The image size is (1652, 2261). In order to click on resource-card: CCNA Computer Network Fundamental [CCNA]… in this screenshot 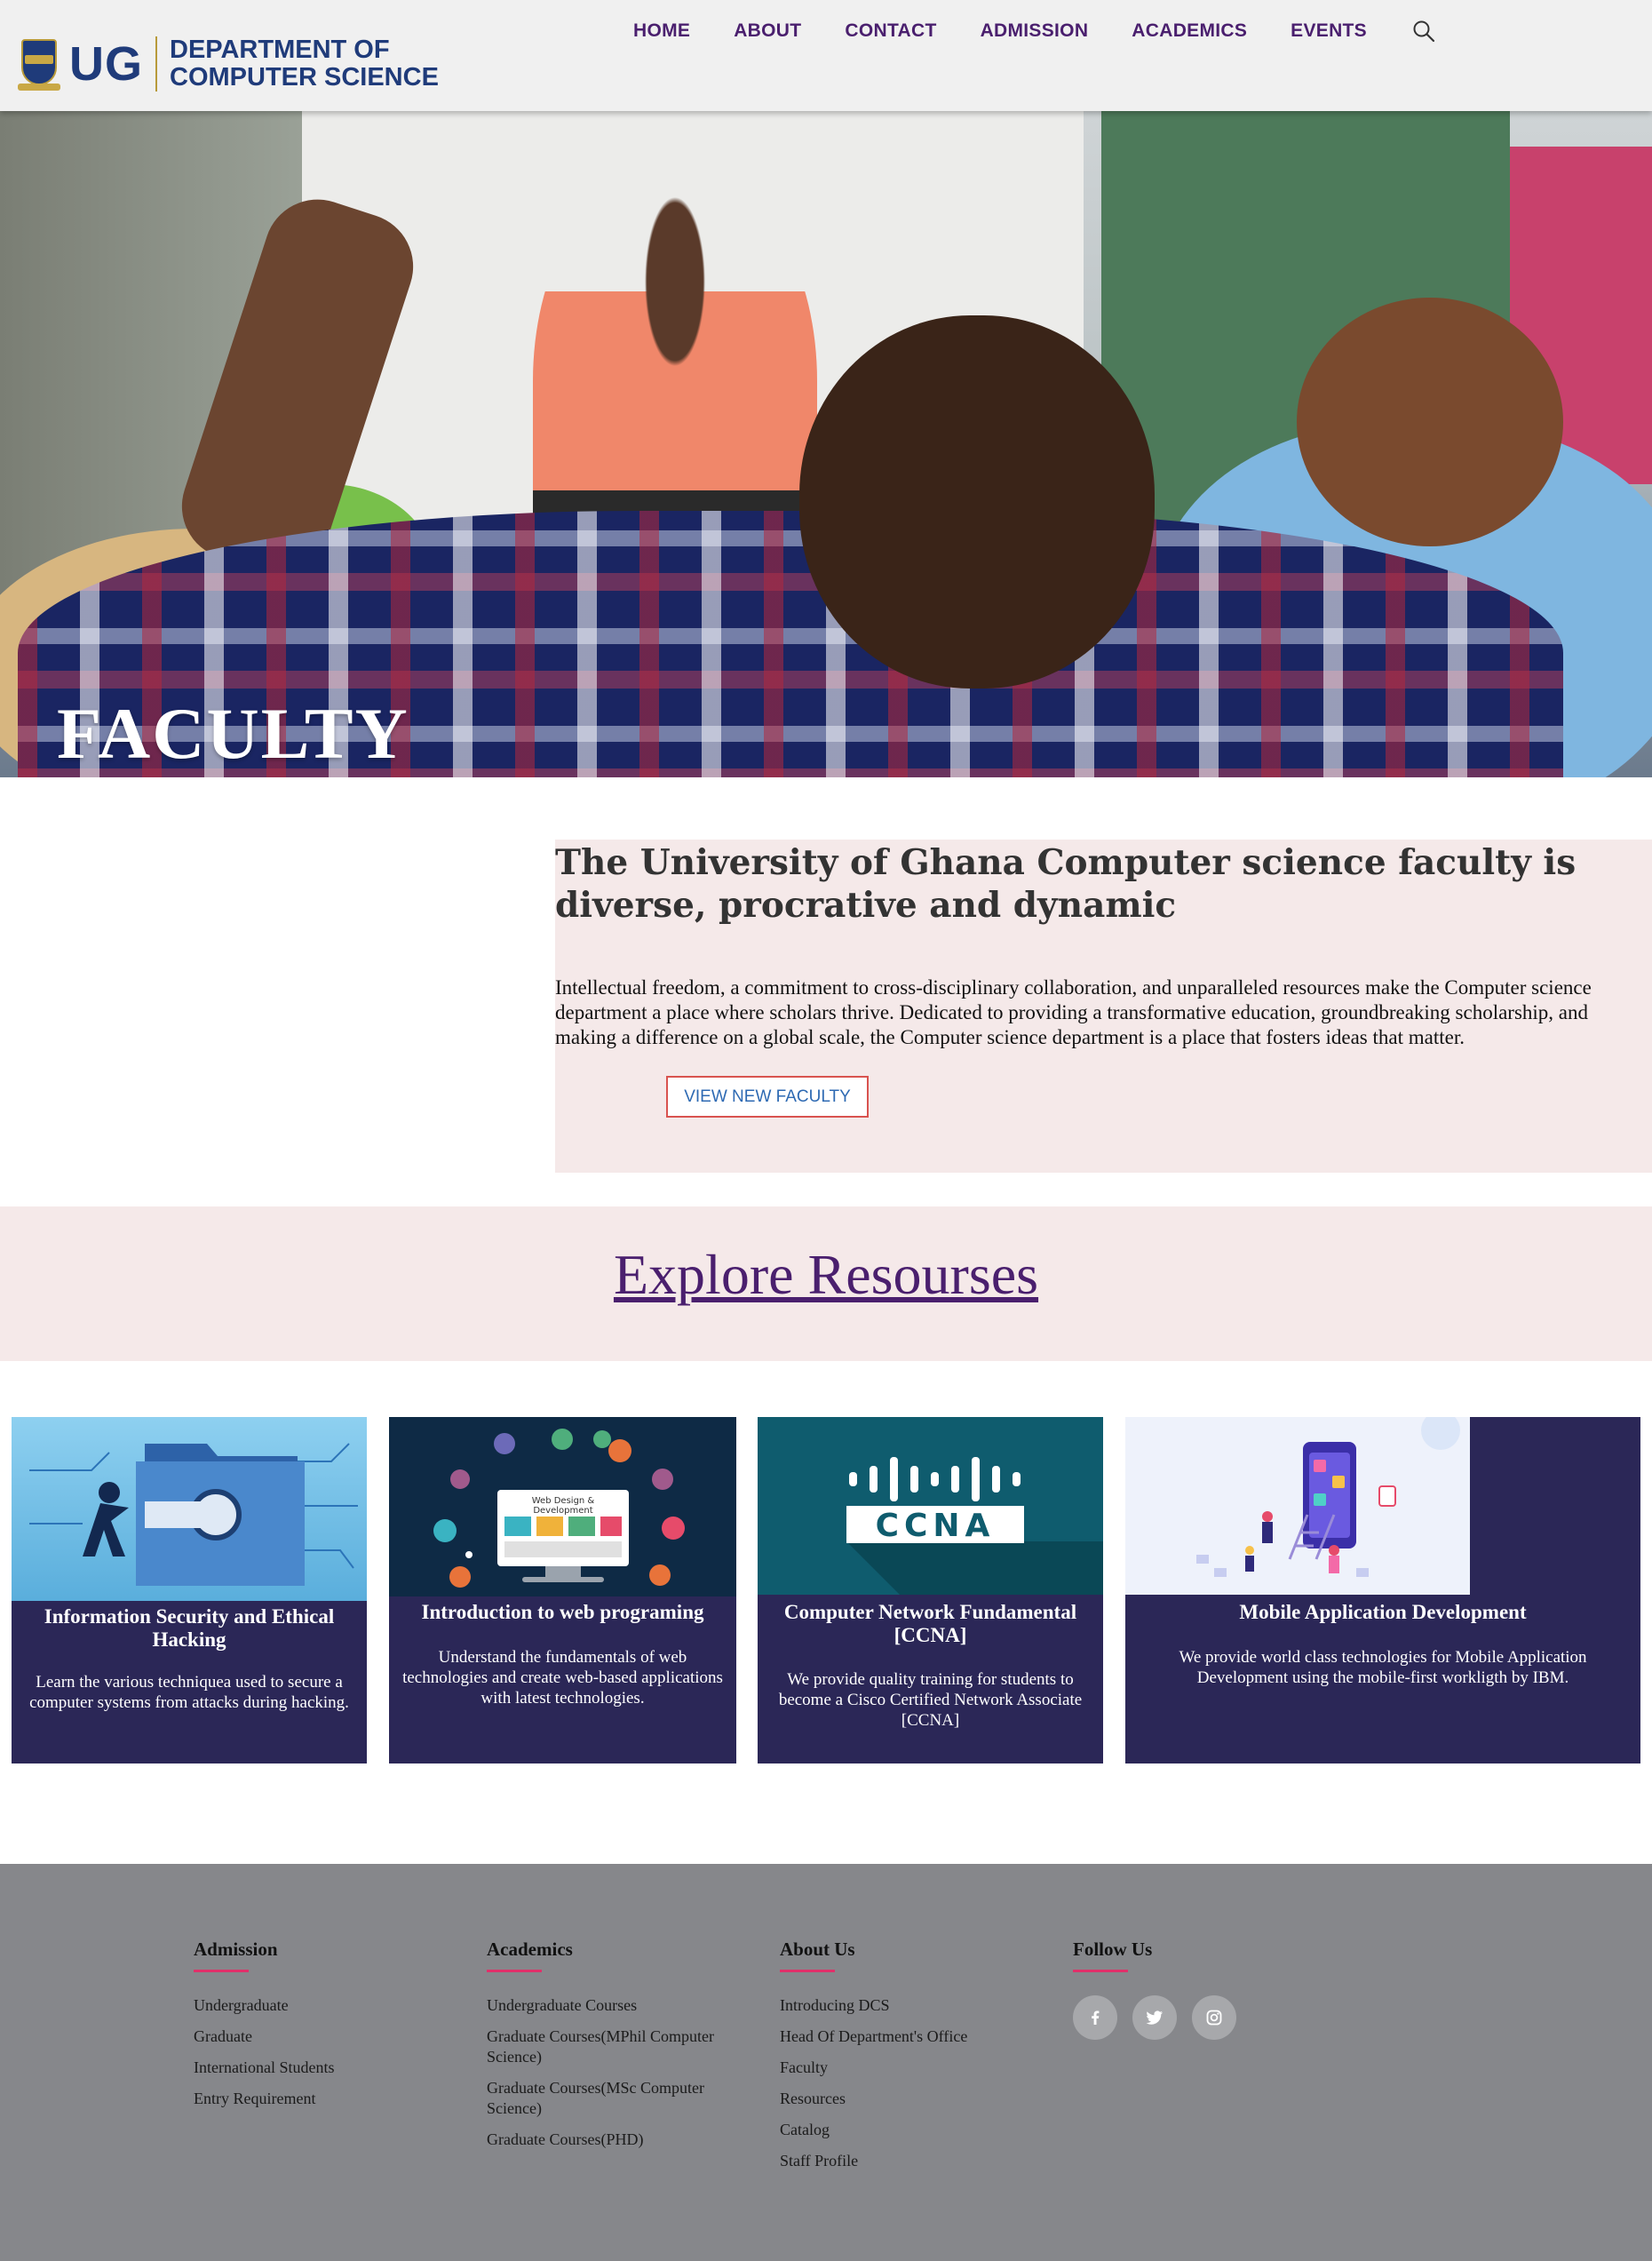, I will do `click(930, 1590)`.